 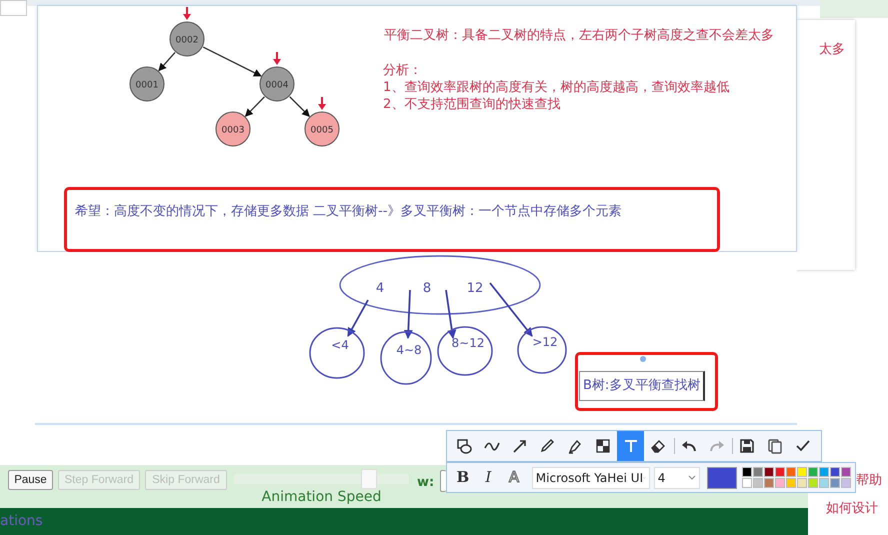 What do you see at coordinates (463, 477) in the screenshot?
I see `bold-button: B` at bounding box center [463, 477].